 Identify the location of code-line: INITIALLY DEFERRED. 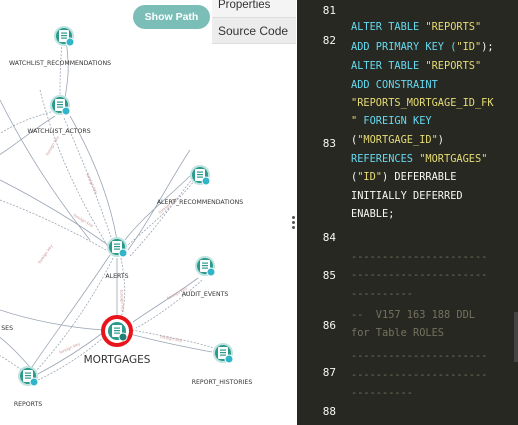
(407, 196).